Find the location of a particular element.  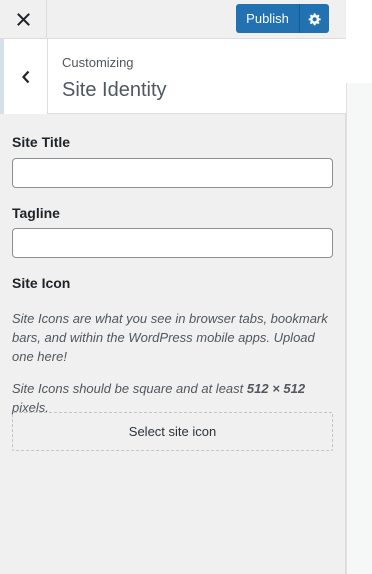

close-icon is located at coordinates (23, 19).